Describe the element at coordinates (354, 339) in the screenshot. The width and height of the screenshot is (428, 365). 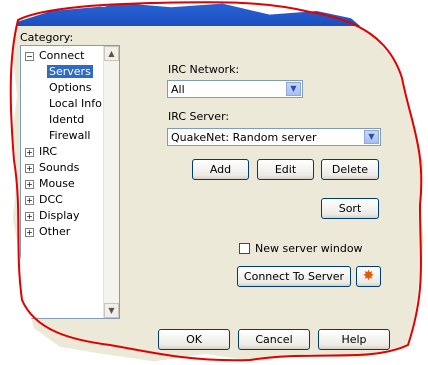
I see `help-button: Help` at that location.